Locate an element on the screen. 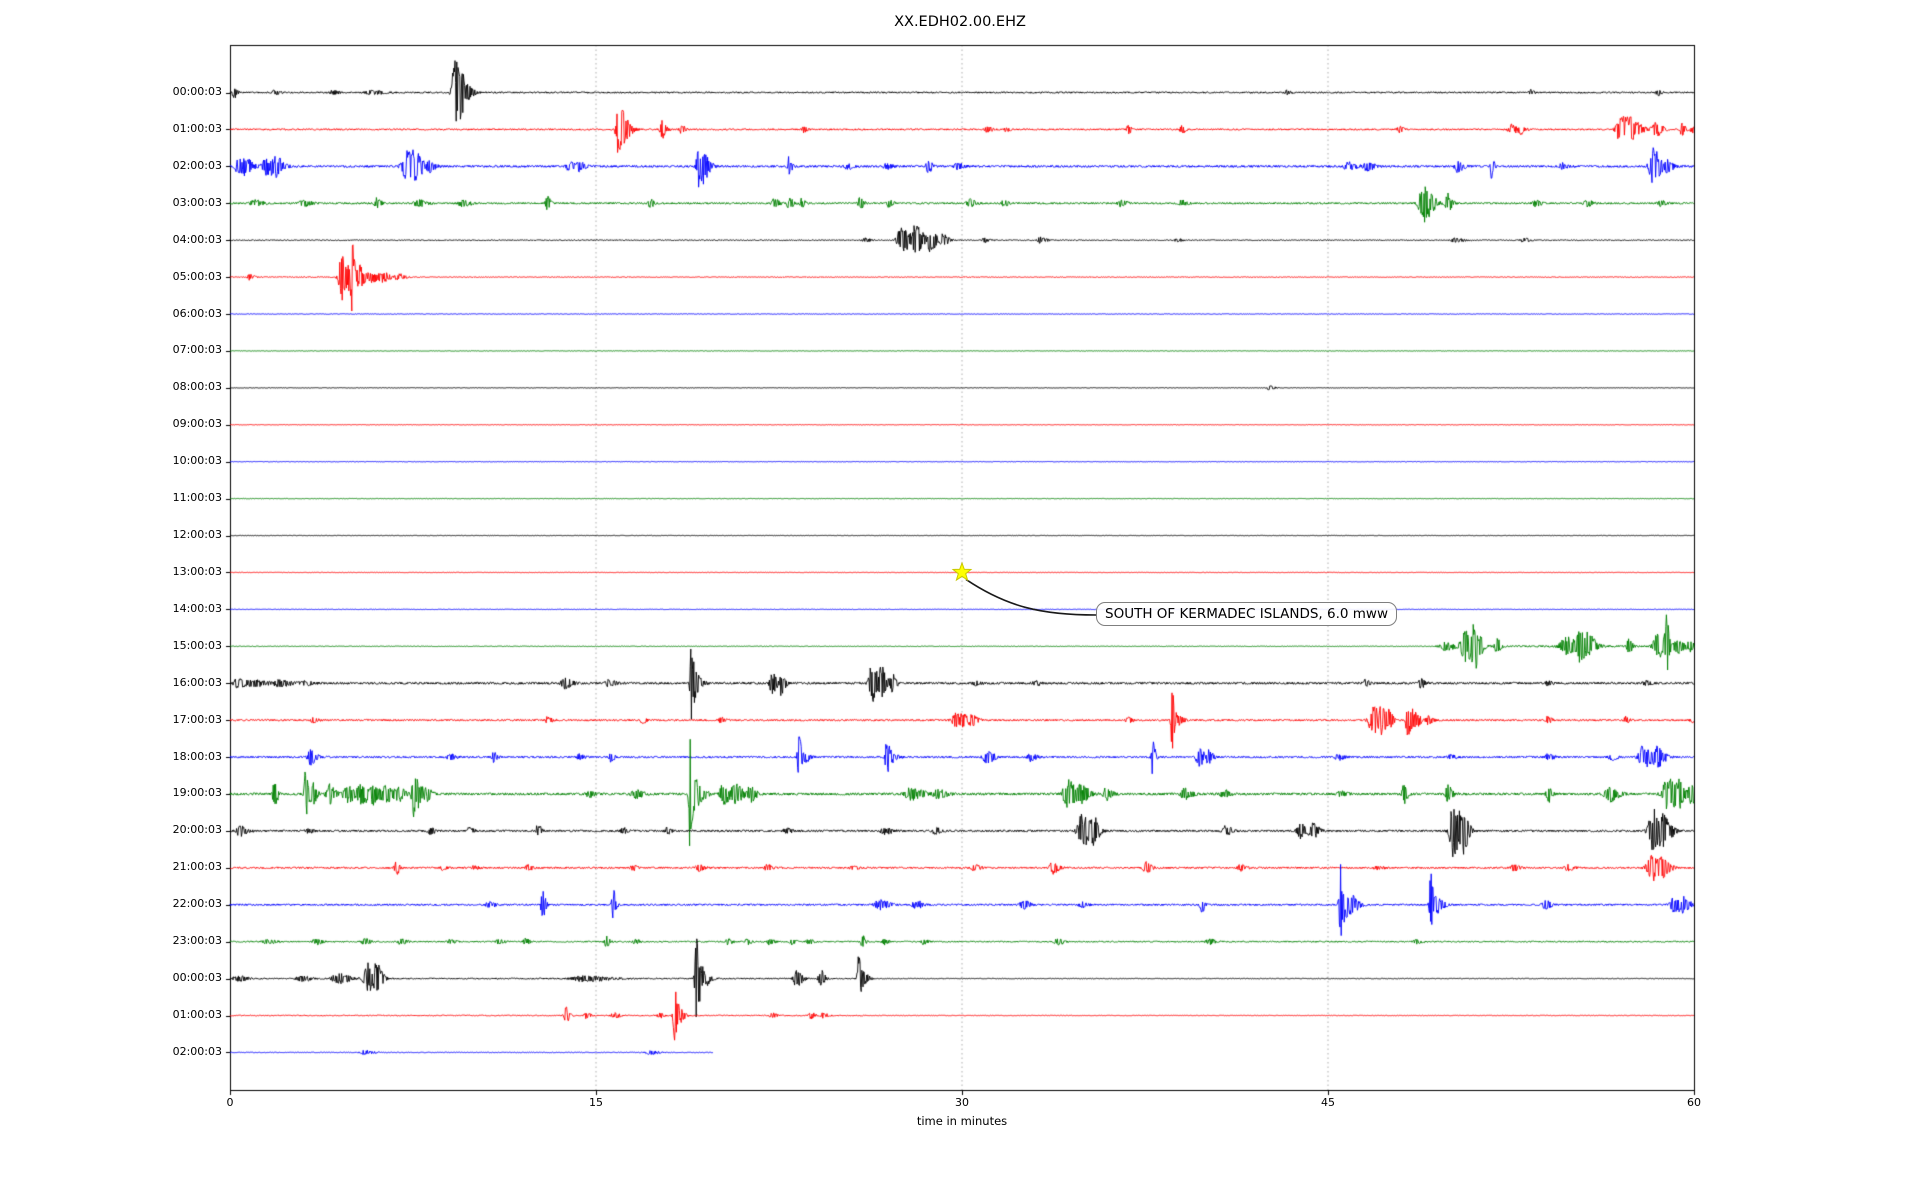 This screenshot has height=1200, width=1920. annotation-overlay is located at coordinates (1024, 588).